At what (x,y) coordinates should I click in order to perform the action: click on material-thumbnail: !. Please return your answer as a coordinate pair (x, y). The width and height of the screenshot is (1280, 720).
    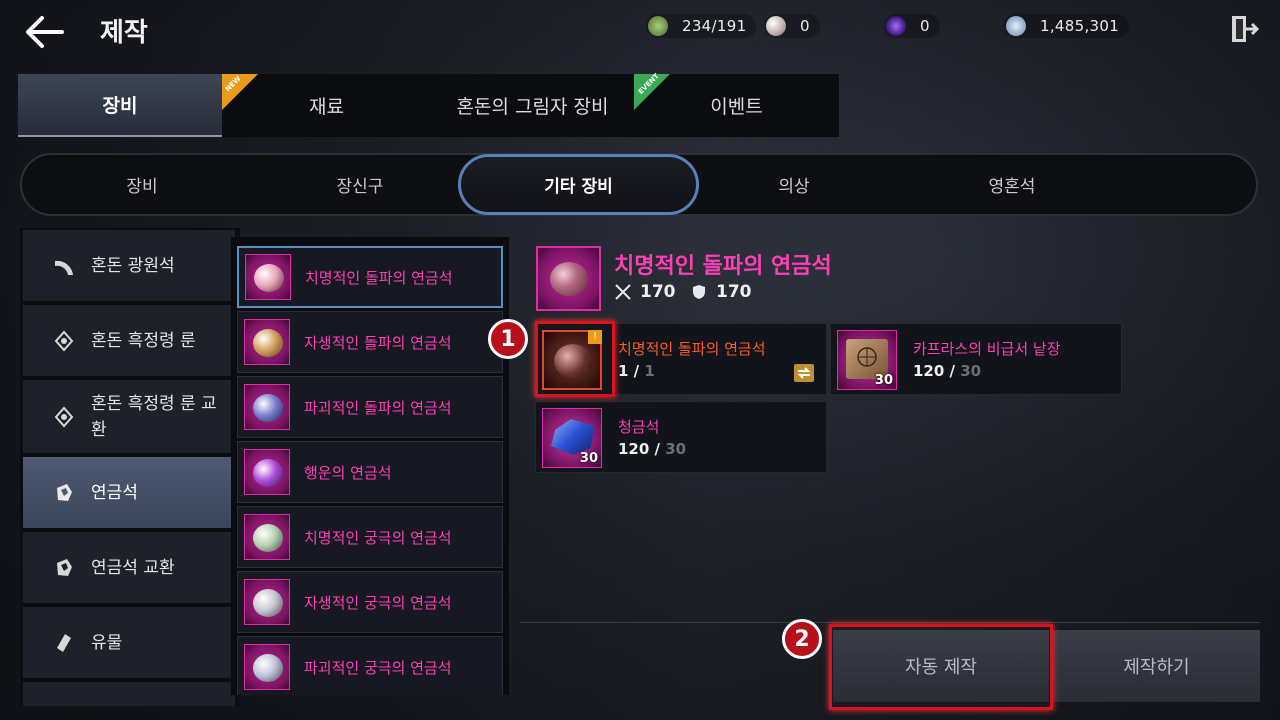
    Looking at the image, I should click on (572, 360).